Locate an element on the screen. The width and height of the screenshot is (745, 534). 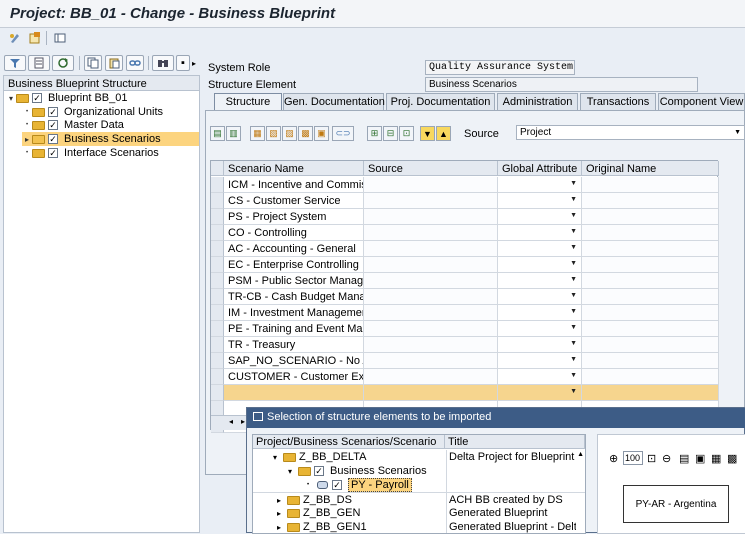
tree-row-py-payroll: • ✓ PY - Payroll is located at coordinates (419, 485).